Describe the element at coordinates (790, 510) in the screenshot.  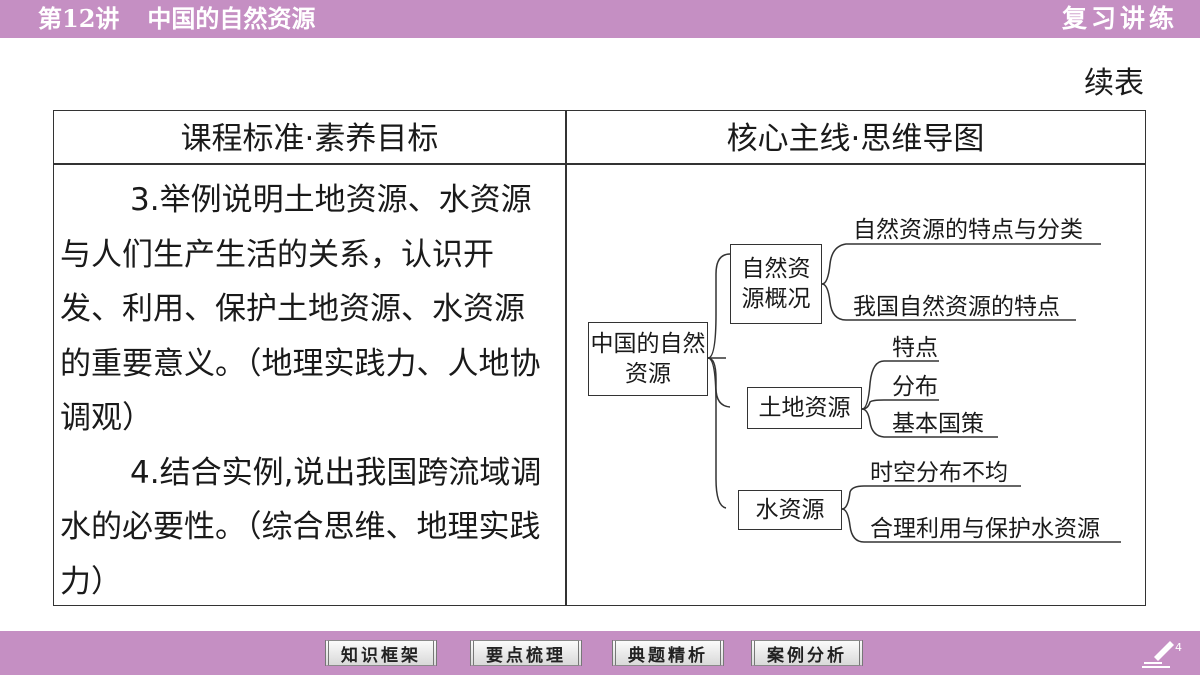
I see `mindmap-branch-water: 水资源` at that location.